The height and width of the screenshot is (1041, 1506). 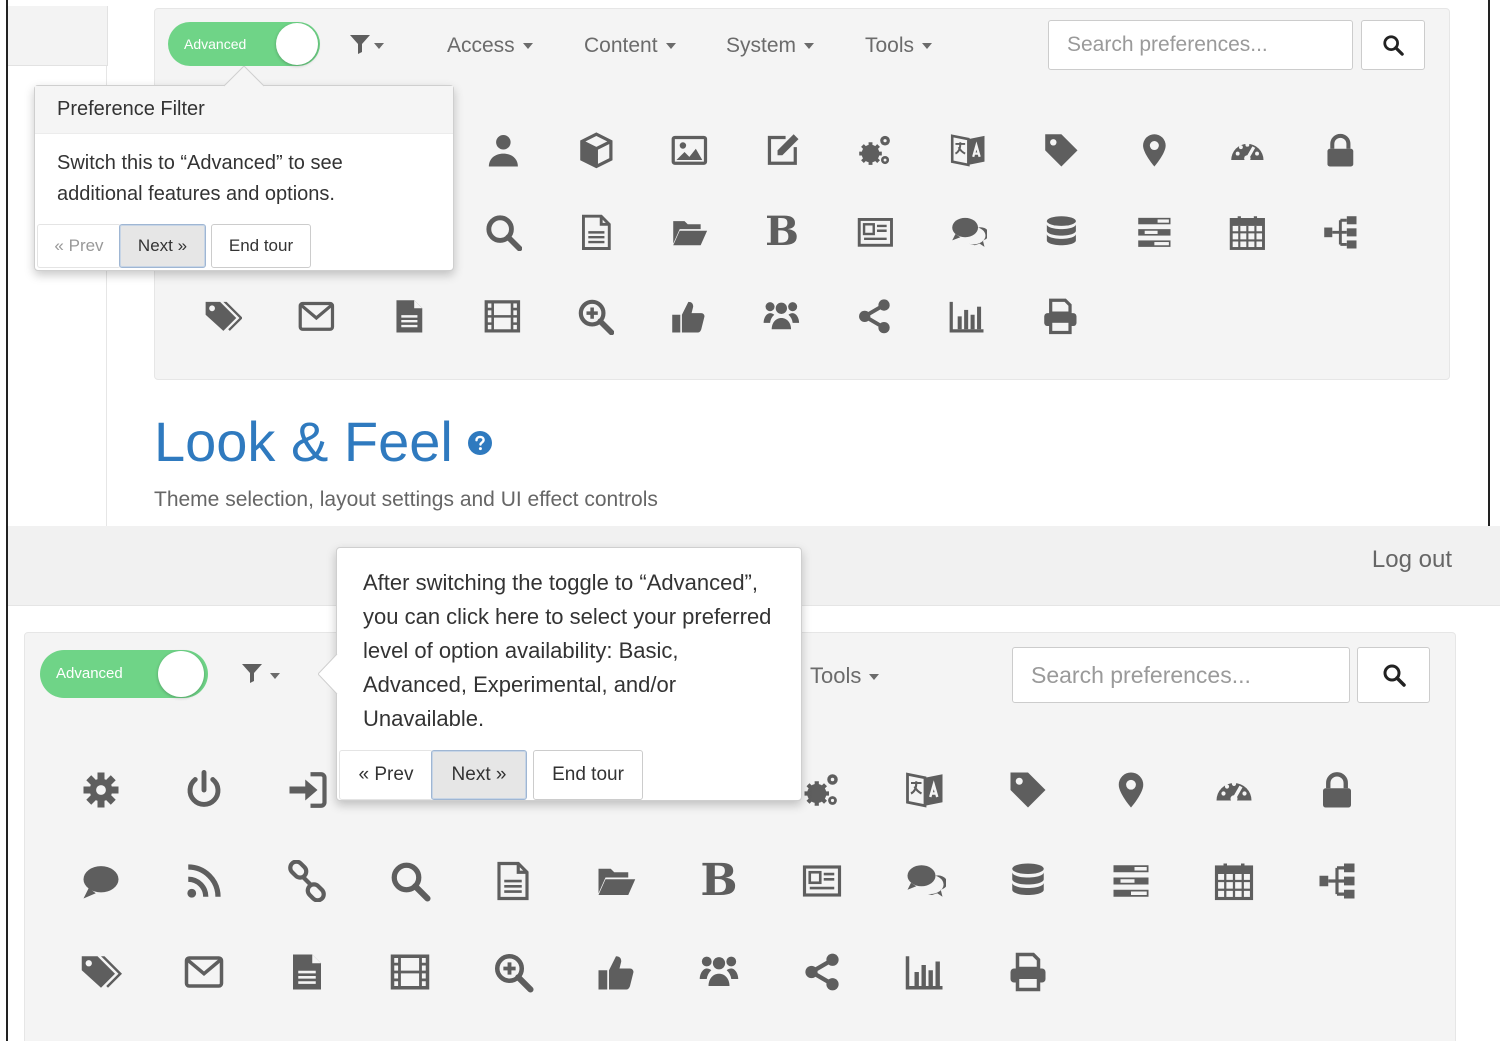 What do you see at coordinates (899, 46) in the screenshot?
I see `nav-tools: Tools` at bounding box center [899, 46].